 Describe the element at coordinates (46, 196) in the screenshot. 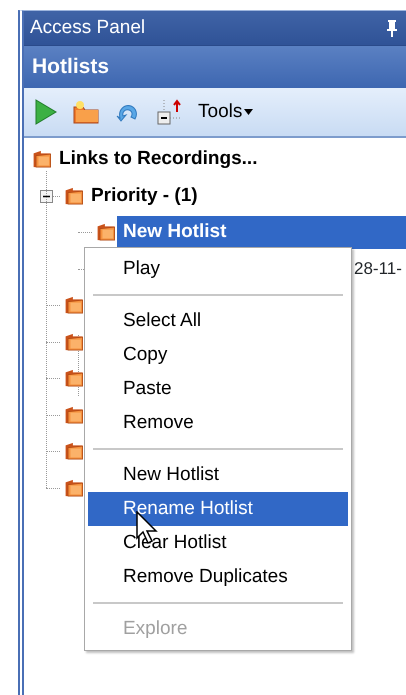

I see `collapse-icon` at that location.